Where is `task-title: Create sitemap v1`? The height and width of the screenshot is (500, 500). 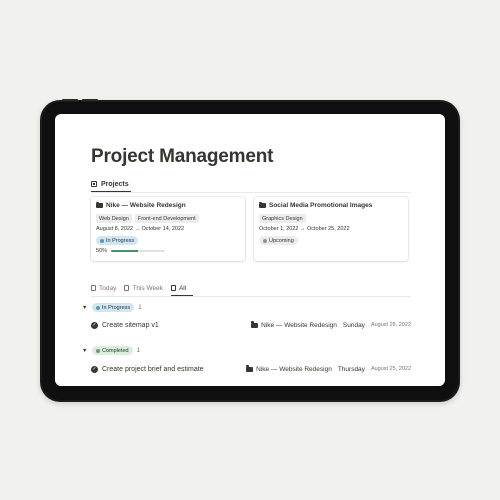 task-title: Create sitemap v1 is located at coordinates (130, 325).